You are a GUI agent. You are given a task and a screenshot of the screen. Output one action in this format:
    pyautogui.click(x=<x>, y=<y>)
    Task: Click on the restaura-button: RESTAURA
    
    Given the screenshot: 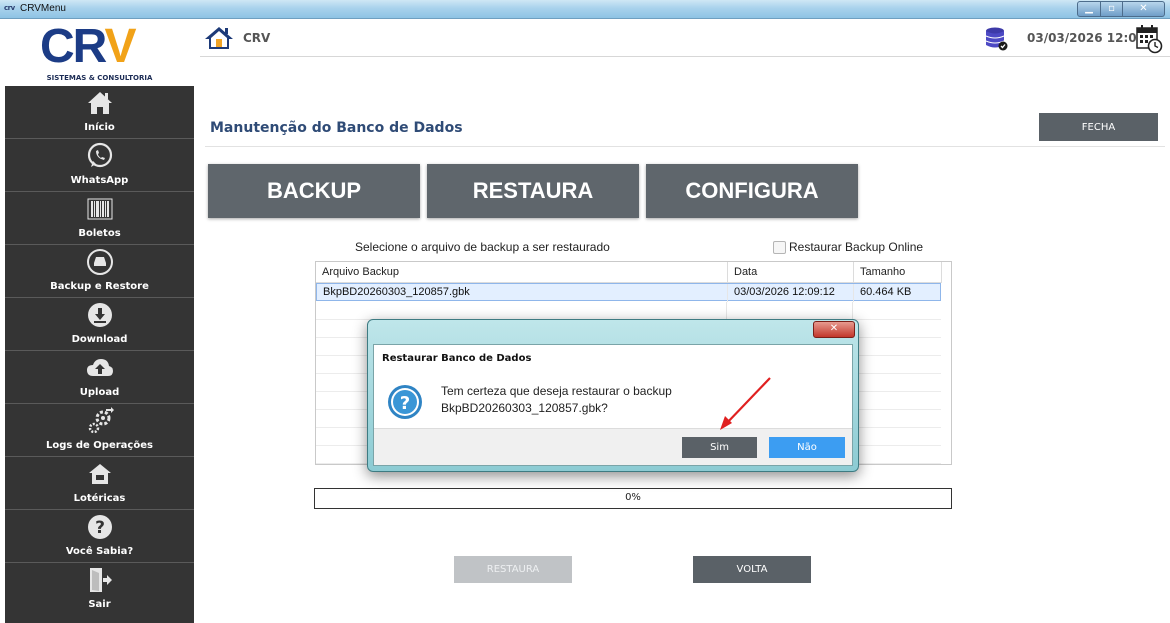 What is the action you would take?
    pyautogui.click(x=513, y=569)
    